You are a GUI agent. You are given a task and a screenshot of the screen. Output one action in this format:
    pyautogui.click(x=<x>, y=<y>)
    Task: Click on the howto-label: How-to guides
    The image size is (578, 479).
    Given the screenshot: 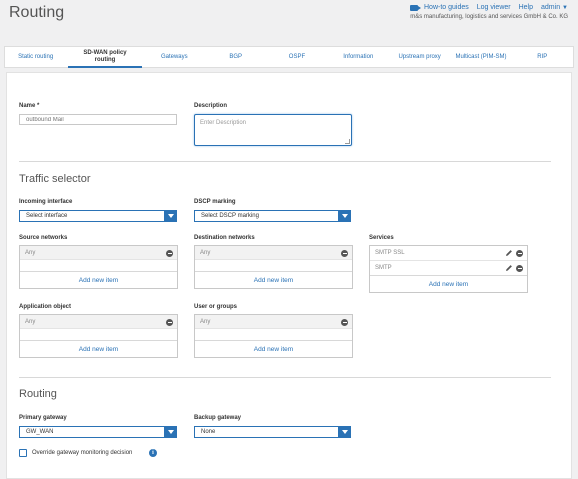 What is the action you would take?
    pyautogui.click(x=446, y=7)
    